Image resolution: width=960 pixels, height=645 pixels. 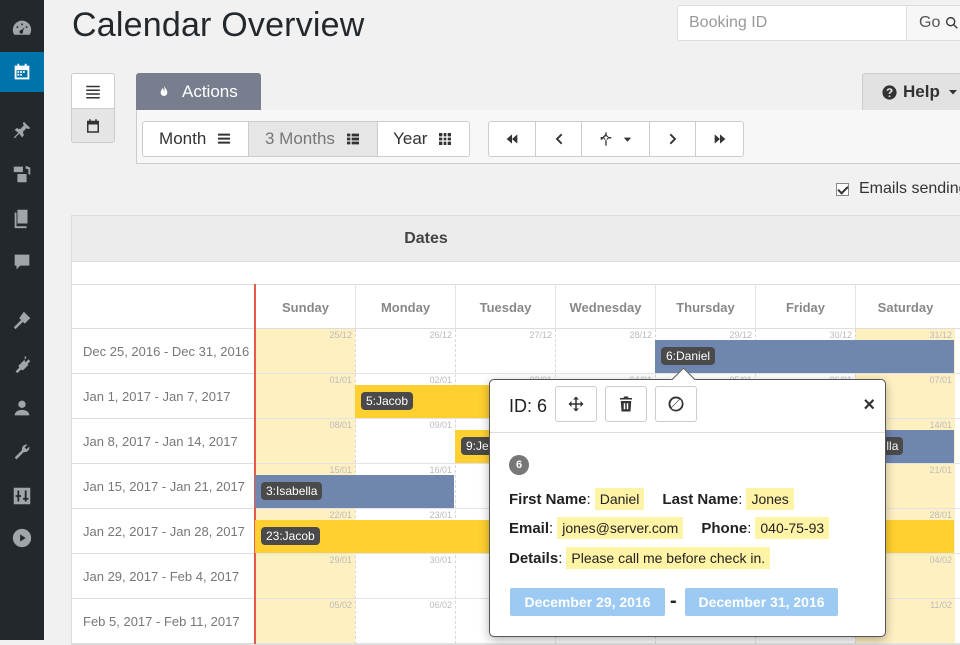 What do you see at coordinates (305, 307) in the screenshot?
I see `weekday-header-sunday: Sunday` at bounding box center [305, 307].